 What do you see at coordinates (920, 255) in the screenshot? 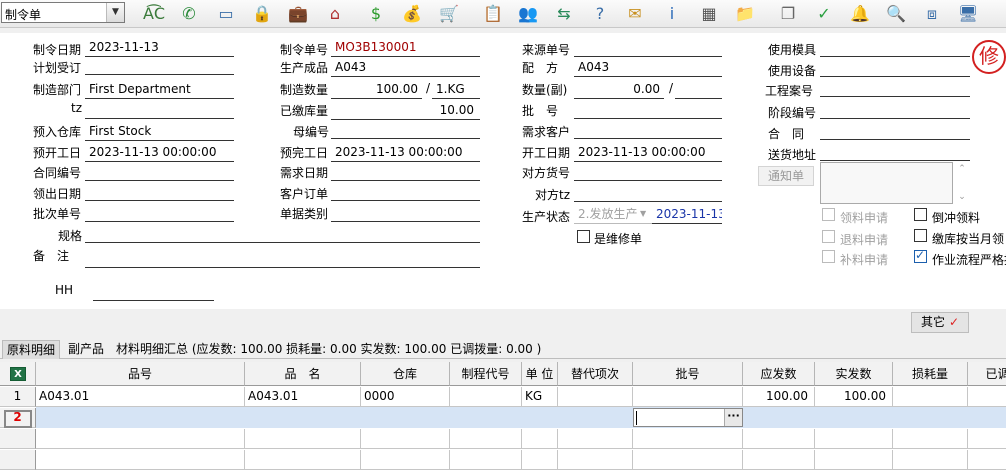
I see `strict-flow-checkbox` at bounding box center [920, 255].